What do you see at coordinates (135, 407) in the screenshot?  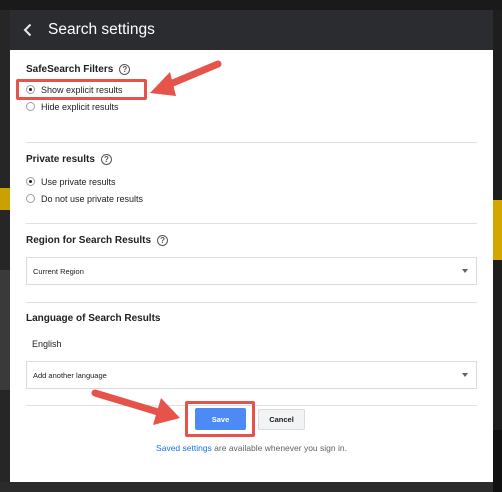 I see `annotation-arrow-save` at bounding box center [135, 407].